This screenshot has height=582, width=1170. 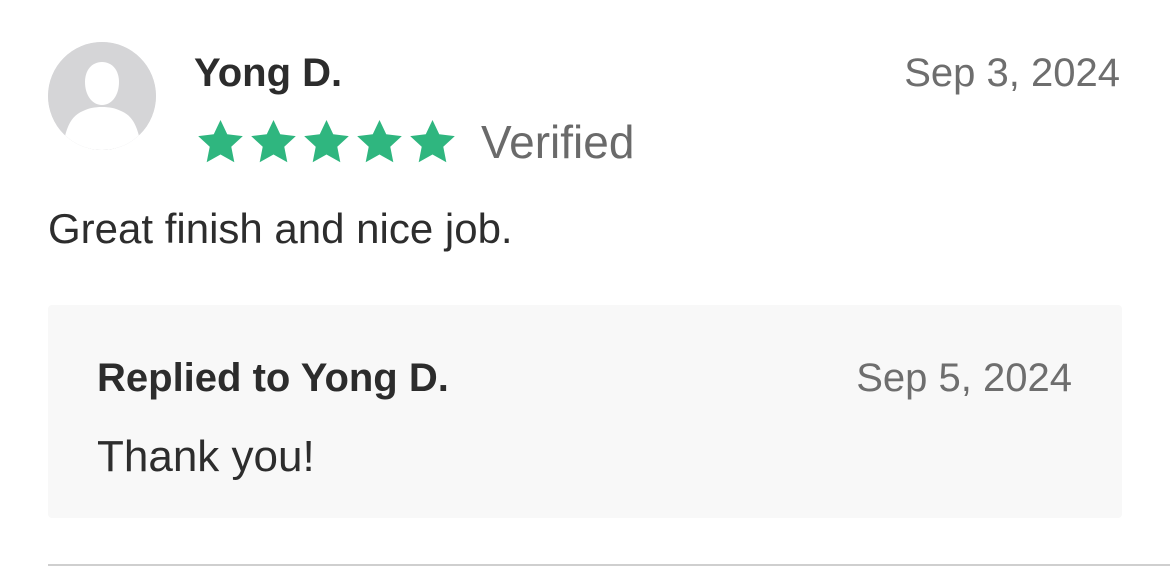 What do you see at coordinates (273, 378) in the screenshot?
I see `reply-title: Replied to Yong D.` at bounding box center [273, 378].